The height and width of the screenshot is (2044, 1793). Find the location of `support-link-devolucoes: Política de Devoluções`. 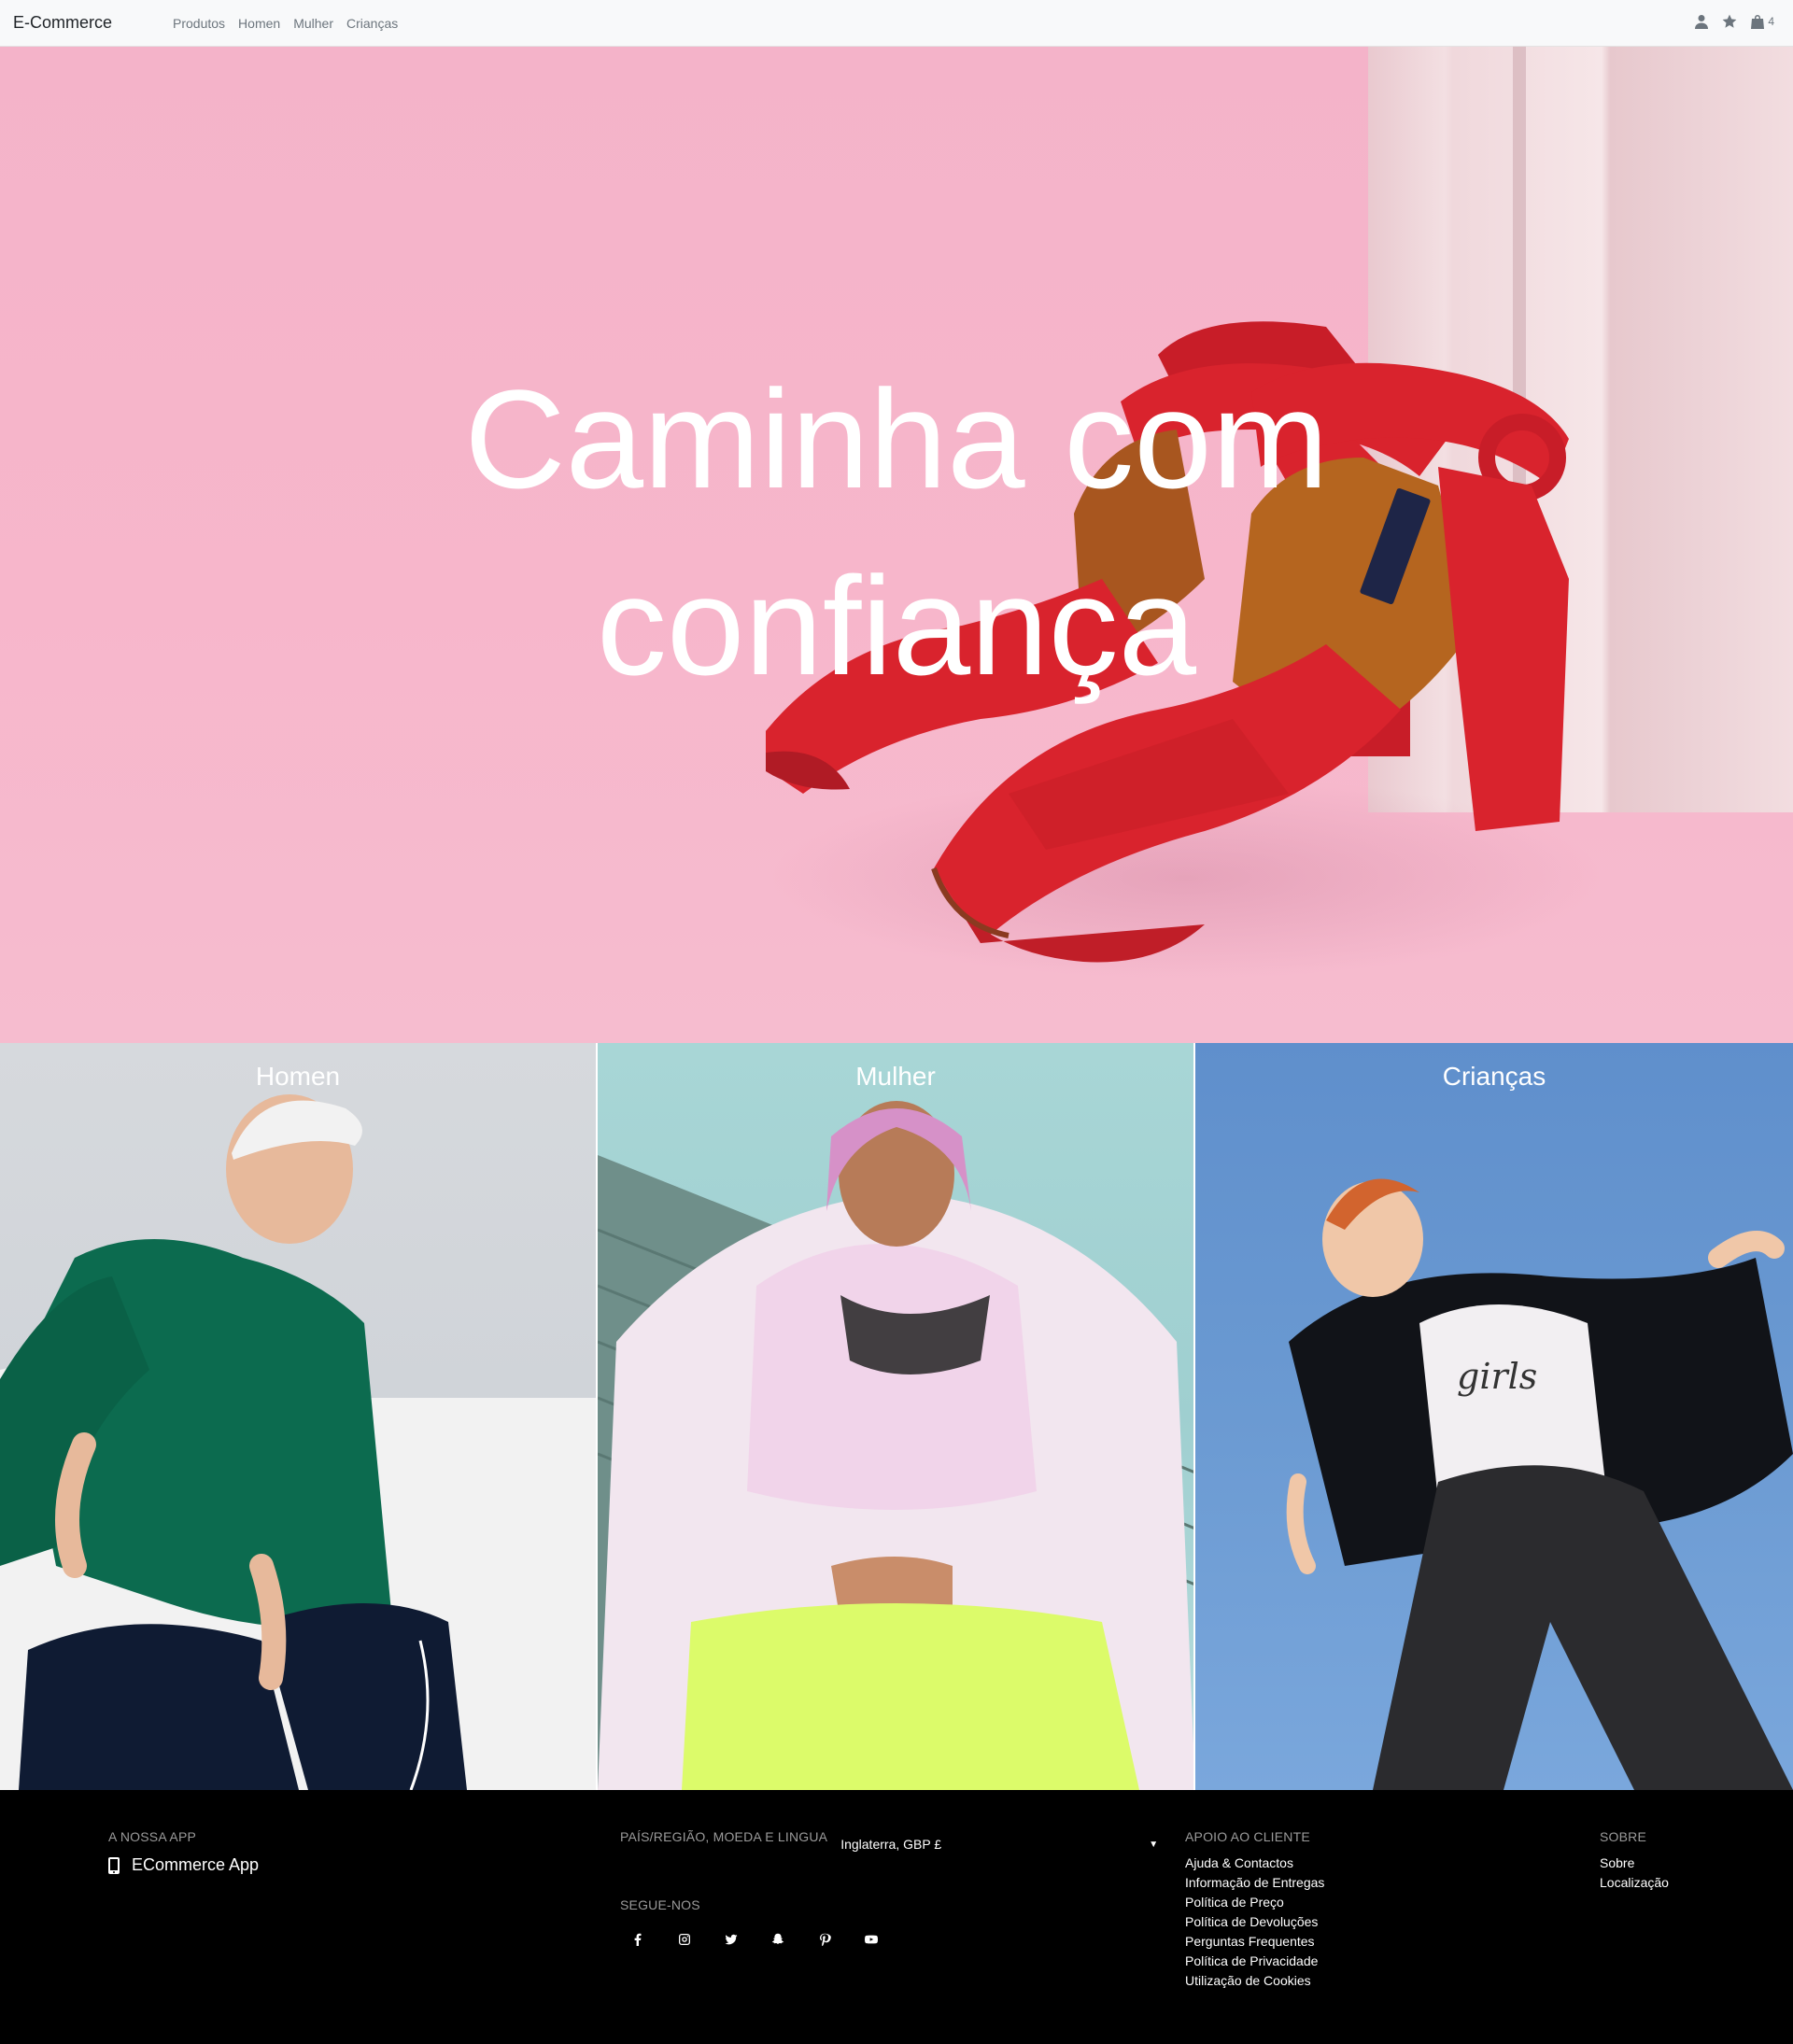

support-link-devolucoes: Política de Devoluções is located at coordinates (1254, 1922).